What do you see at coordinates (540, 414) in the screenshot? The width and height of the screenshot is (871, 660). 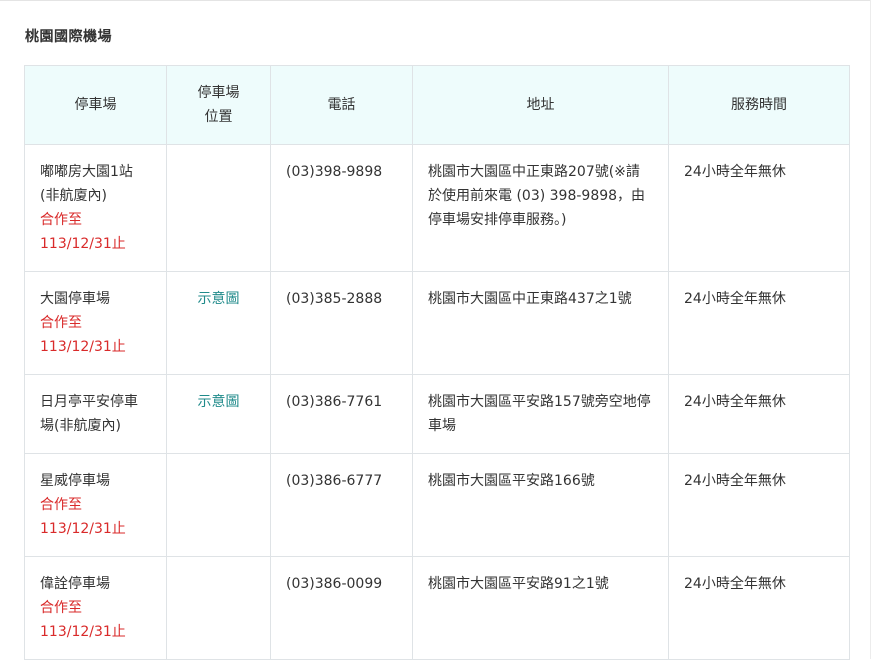 I see `address-cell: 桃園市大園區平安路157號旁空地停車場` at bounding box center [540, 414].